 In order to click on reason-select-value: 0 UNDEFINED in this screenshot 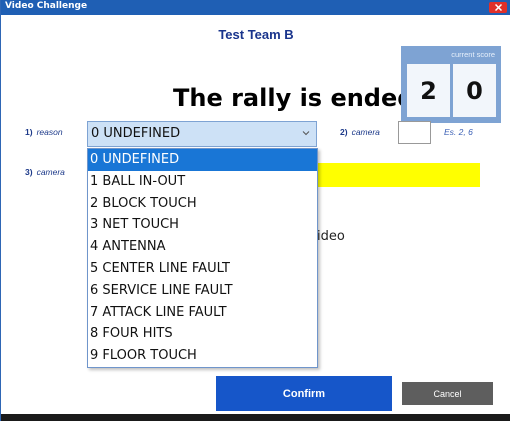, I will do `click(136, 133)`.